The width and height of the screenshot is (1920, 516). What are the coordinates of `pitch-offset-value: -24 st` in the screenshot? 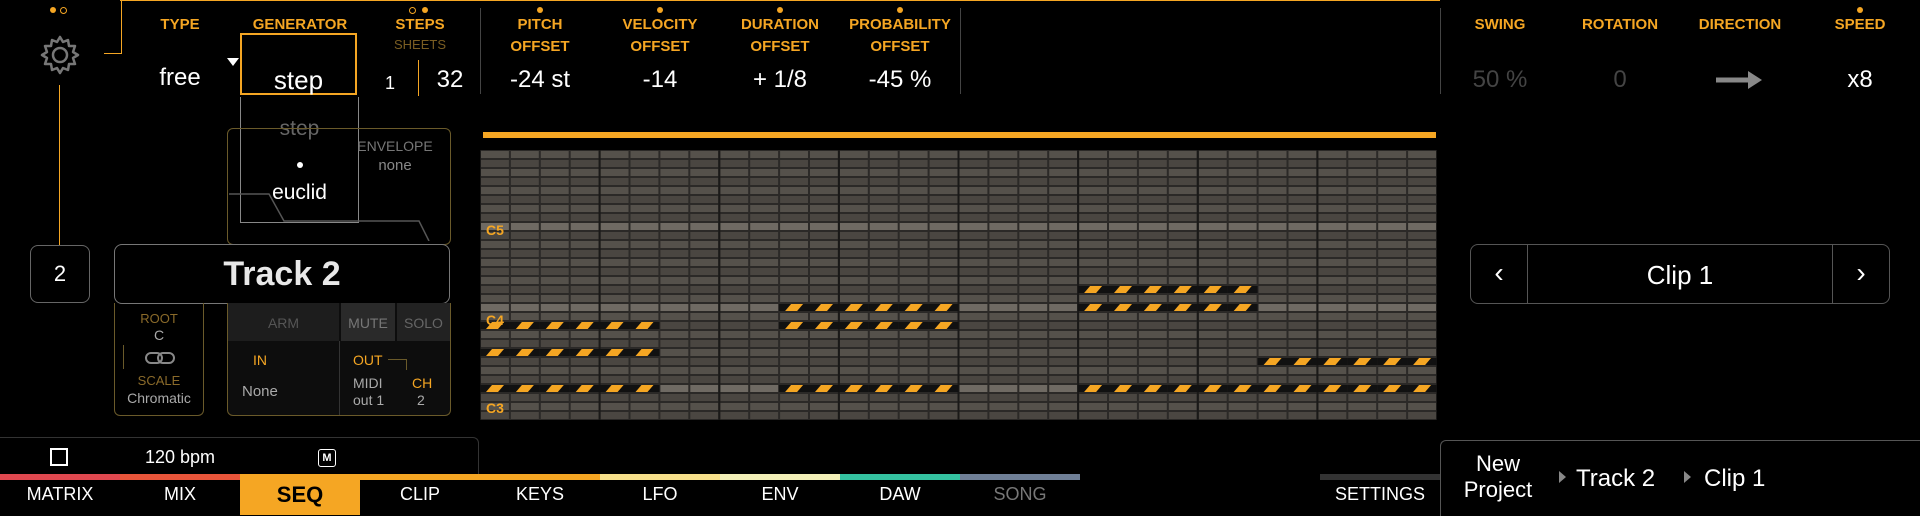 It's located at (540, 80).